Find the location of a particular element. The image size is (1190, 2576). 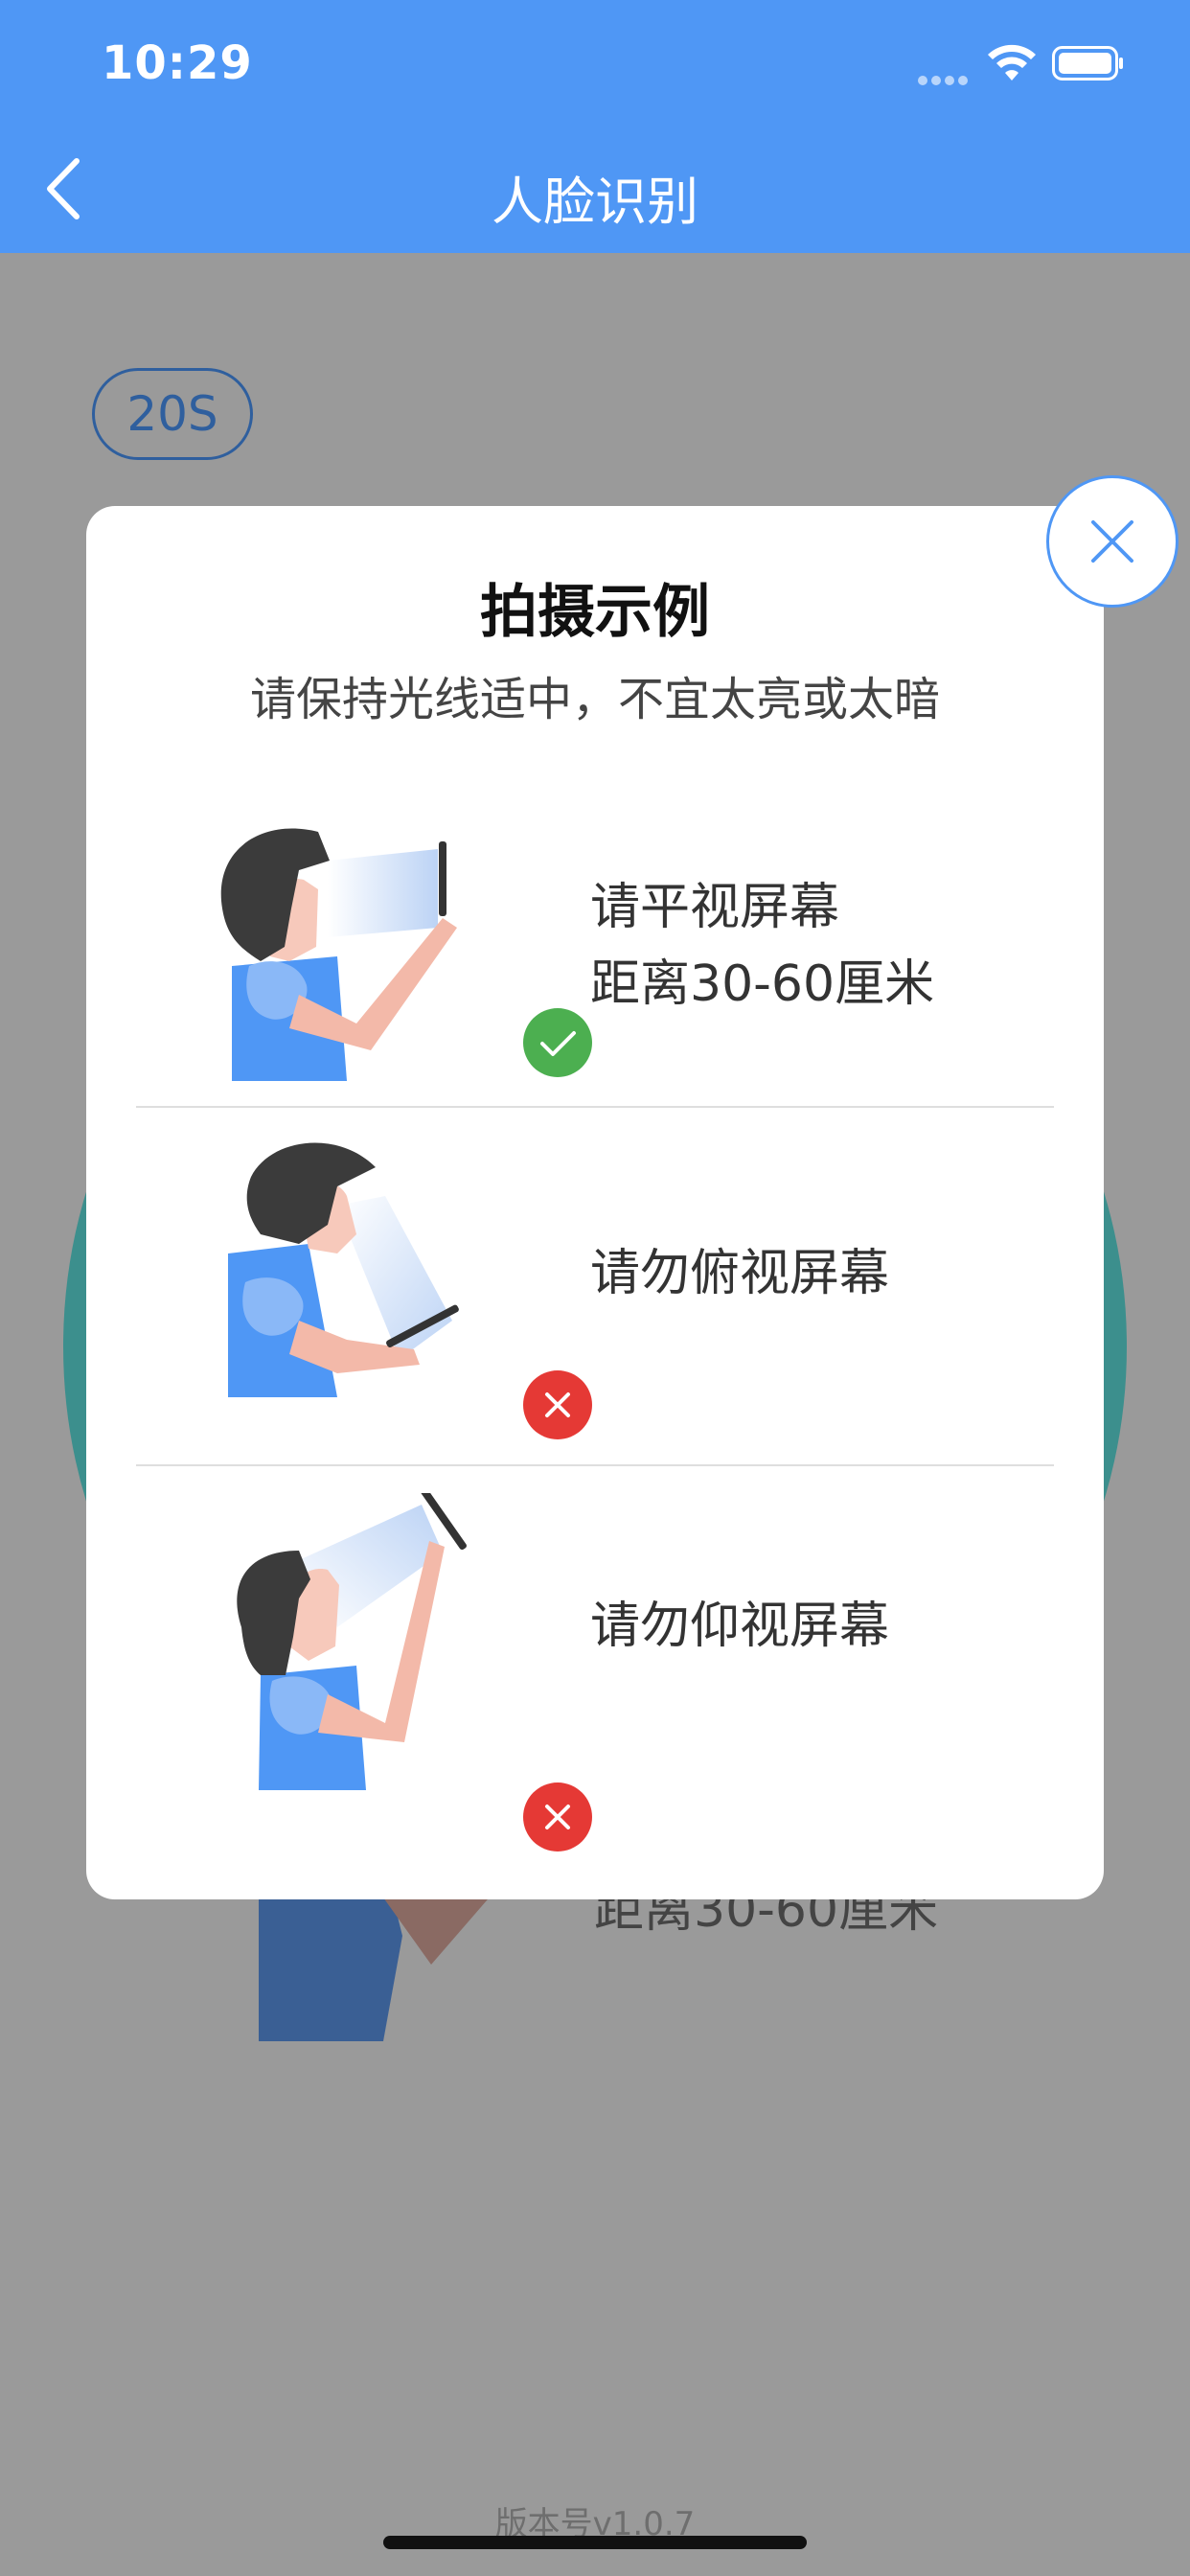

page-title: 人脸识别 is located at coordinates (595, 202).